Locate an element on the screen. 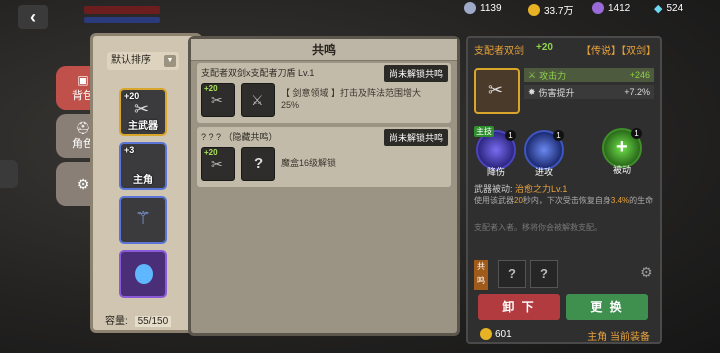 The height and width of the screenshot is (353, 720). chevron-down-icon: ▼ is located at coordinates (170, 61).